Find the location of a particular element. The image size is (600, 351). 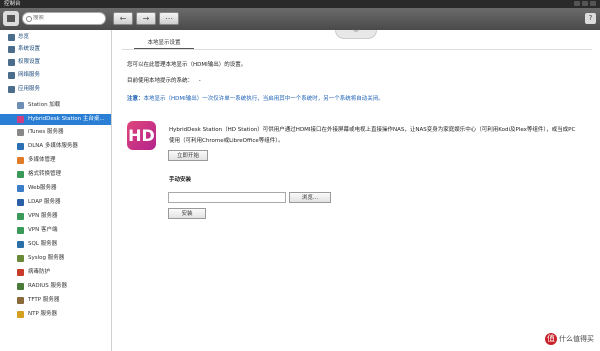

itunes-icon is located at coordinates (20, 132).